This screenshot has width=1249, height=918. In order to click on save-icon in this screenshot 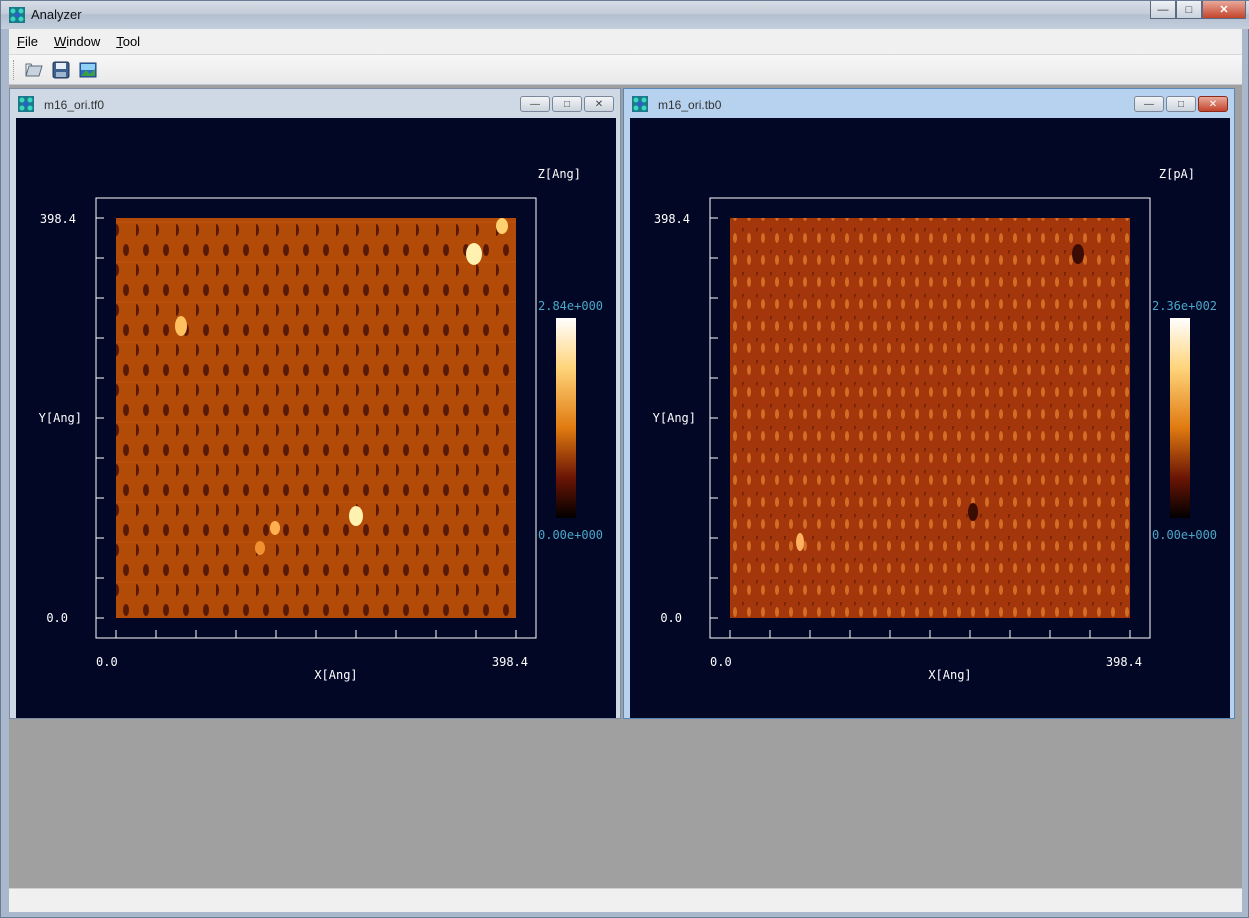, I will do `click(61, 69)`.